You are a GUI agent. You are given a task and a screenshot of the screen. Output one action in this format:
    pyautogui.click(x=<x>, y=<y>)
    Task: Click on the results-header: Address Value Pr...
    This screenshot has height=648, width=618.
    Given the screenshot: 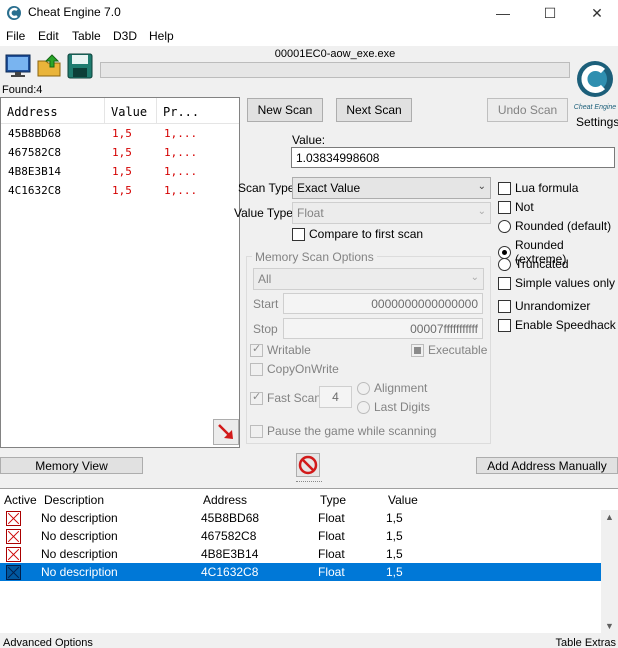 What is the action you would take?
    pyautogui.click(x=120, y=111)
    